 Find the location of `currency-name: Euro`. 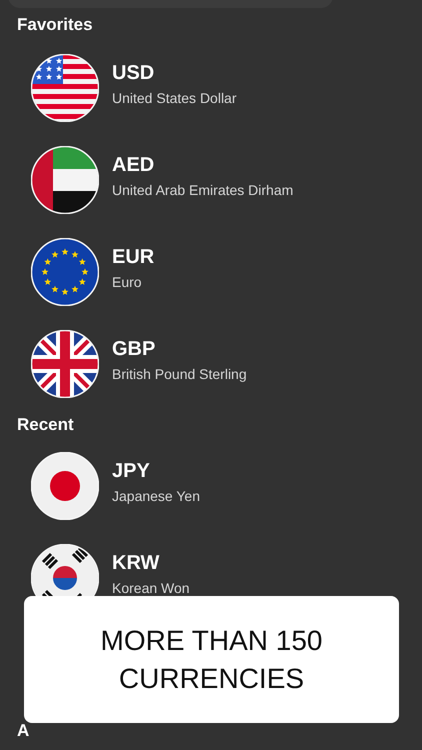

currency-name: Euro is located at coordinates (127, 282).